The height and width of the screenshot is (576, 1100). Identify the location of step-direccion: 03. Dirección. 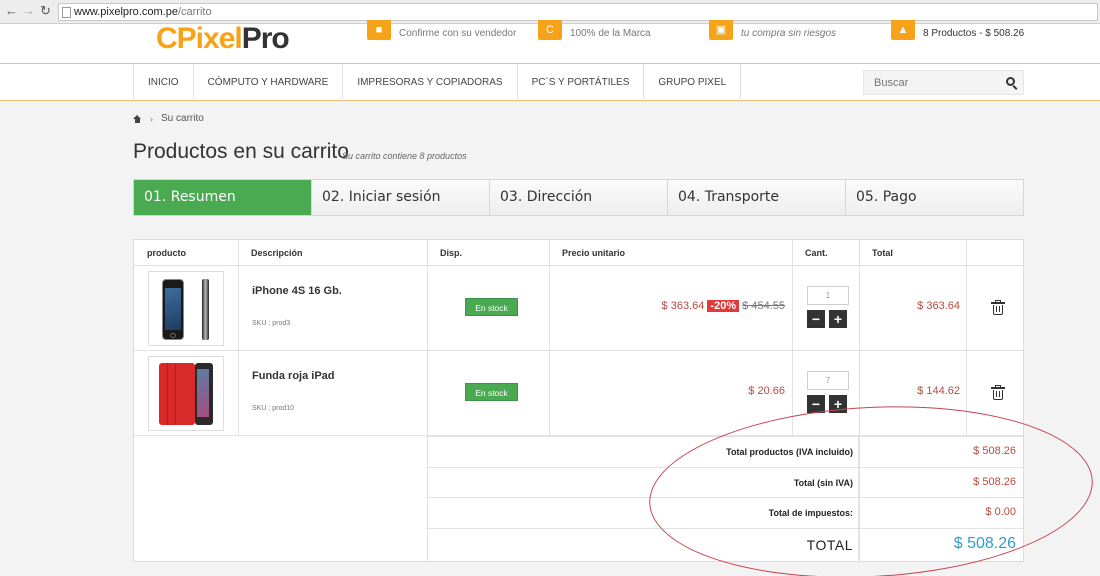
(578, 197).